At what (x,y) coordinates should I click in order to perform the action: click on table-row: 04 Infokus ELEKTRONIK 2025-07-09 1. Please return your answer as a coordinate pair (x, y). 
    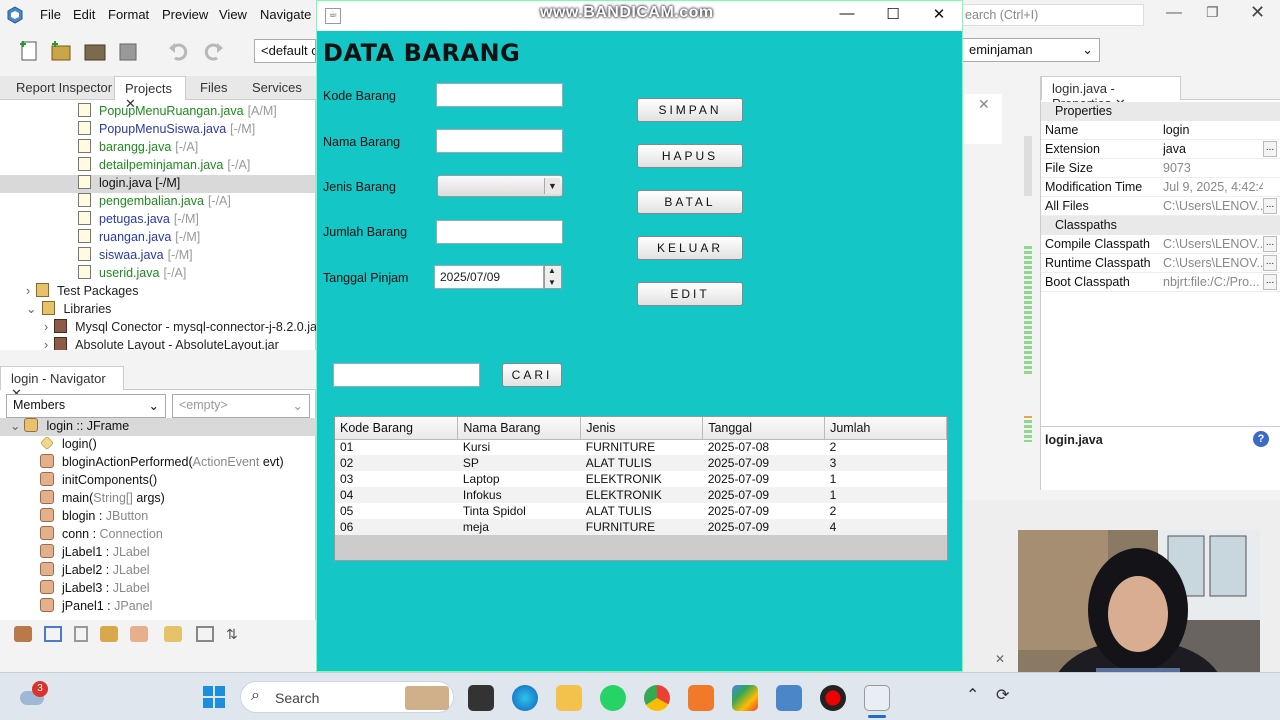
    Looking at the image, I should click on (641, 495).